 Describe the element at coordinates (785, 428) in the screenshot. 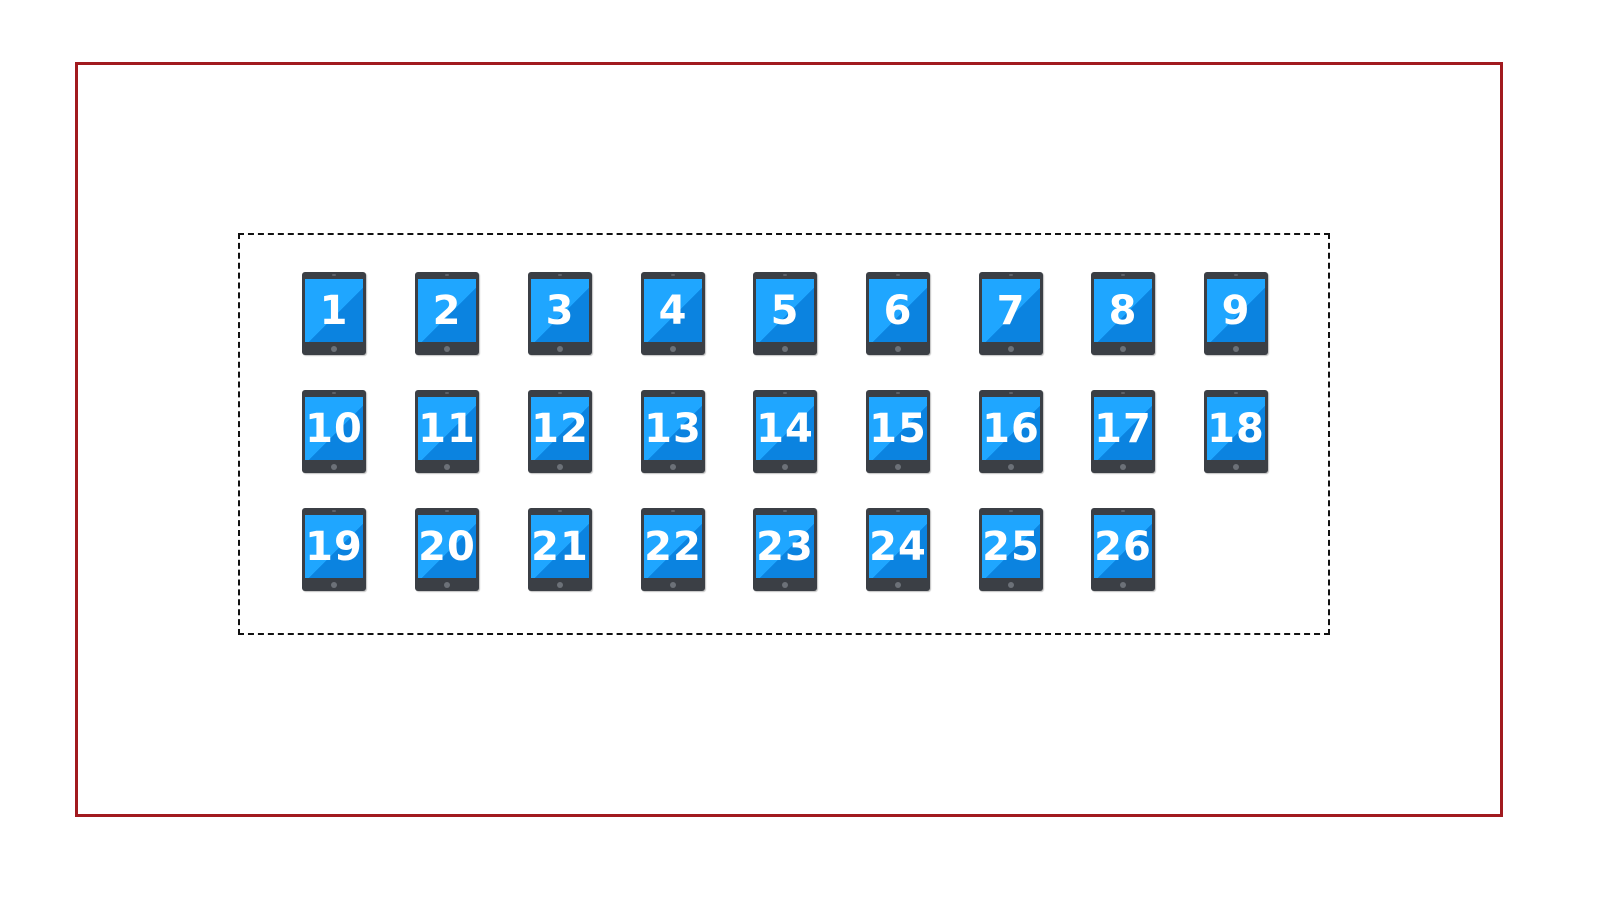

I see `device-number: 14` at that location.